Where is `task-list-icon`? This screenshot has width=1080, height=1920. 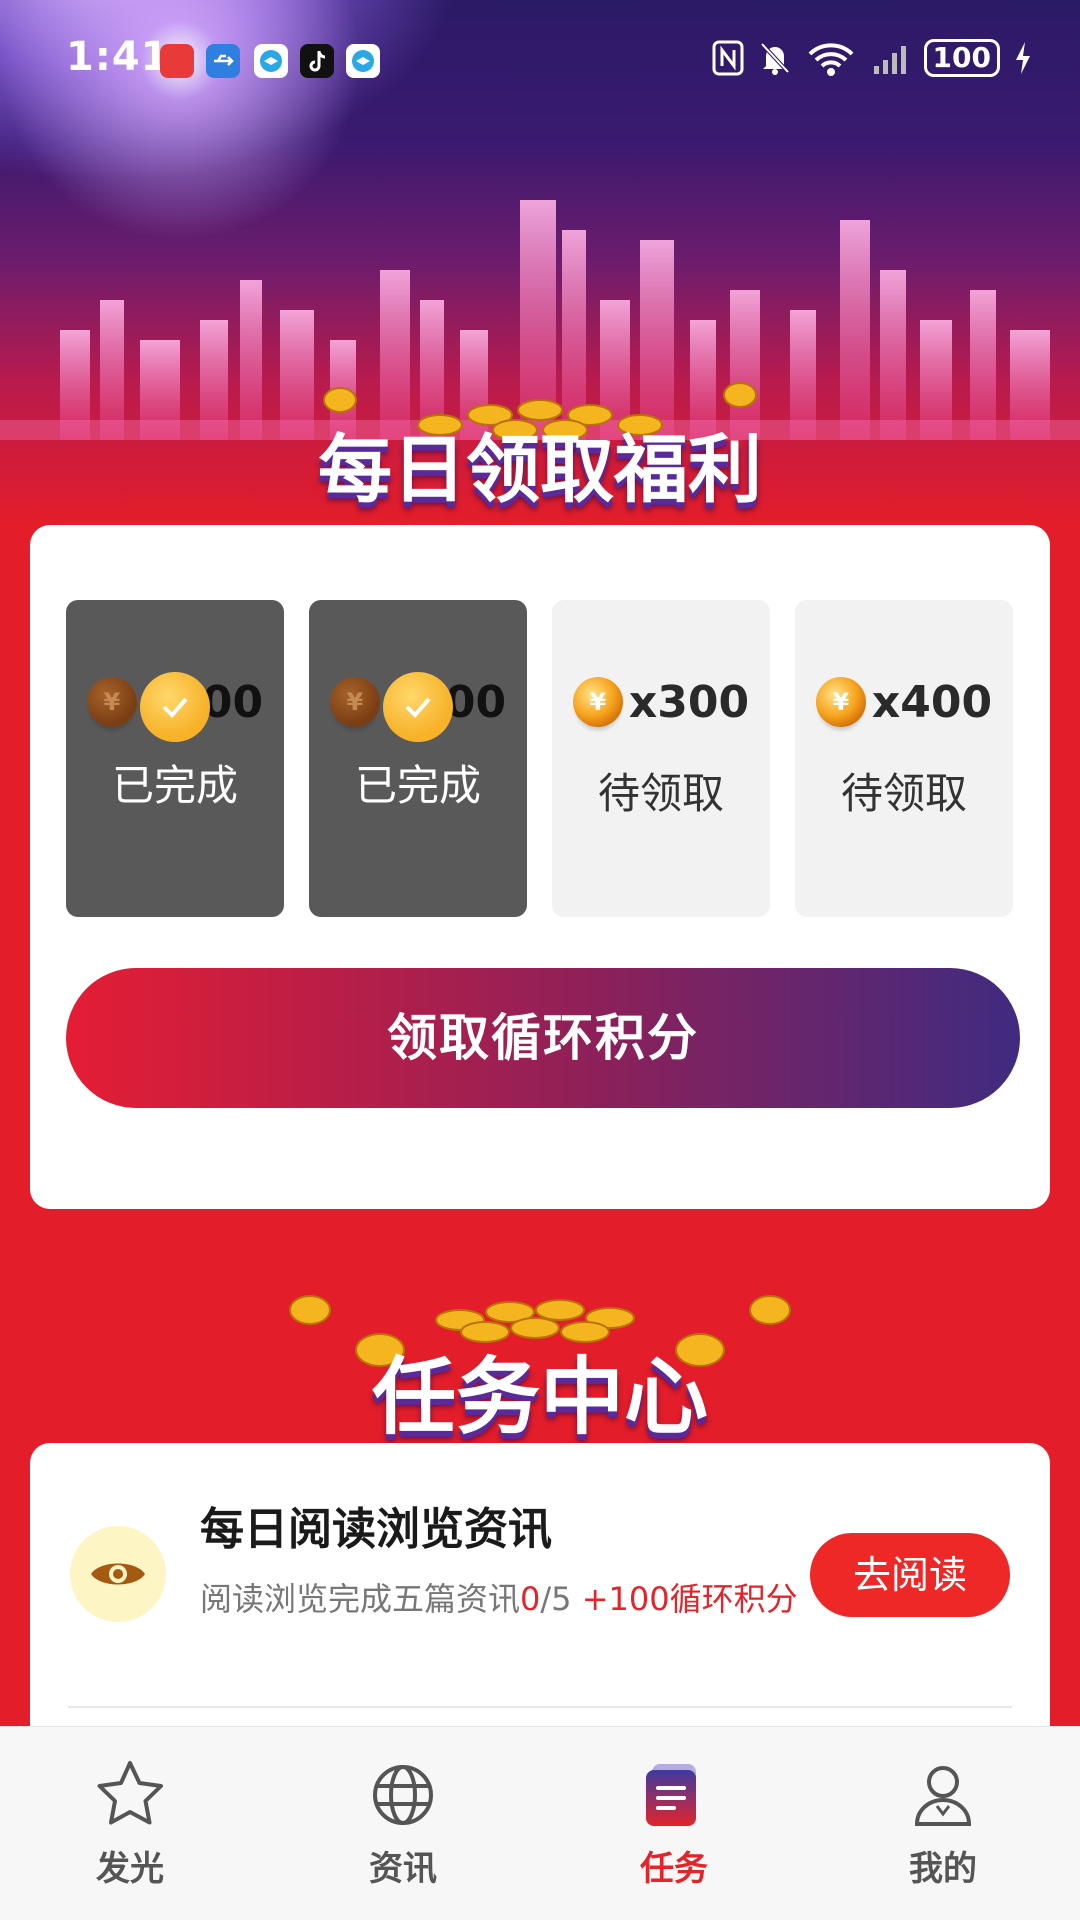
task-list-icon is located at coordinates (674, 1795).